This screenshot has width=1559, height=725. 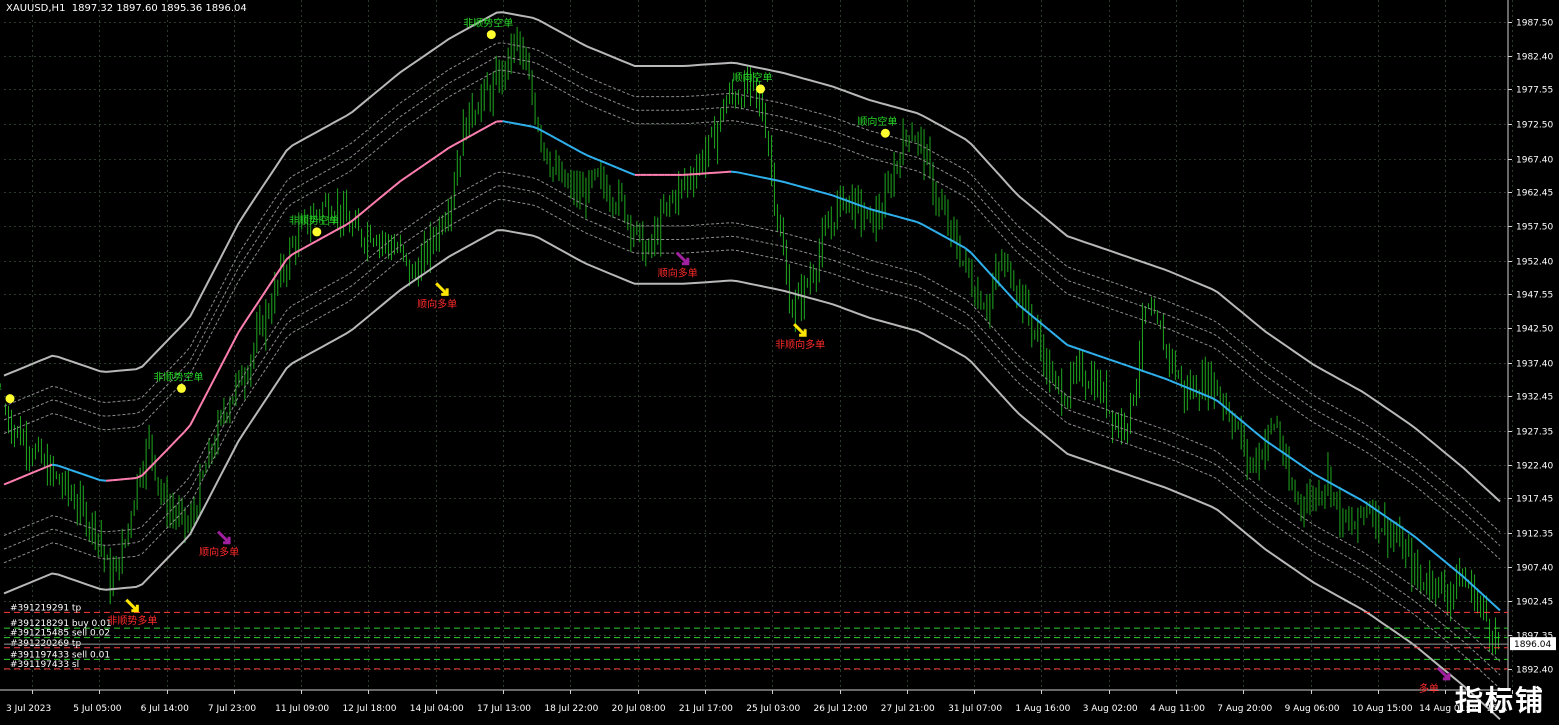 I want to click on price-tick-label: 1937.40, so click(x=1534, y=365).